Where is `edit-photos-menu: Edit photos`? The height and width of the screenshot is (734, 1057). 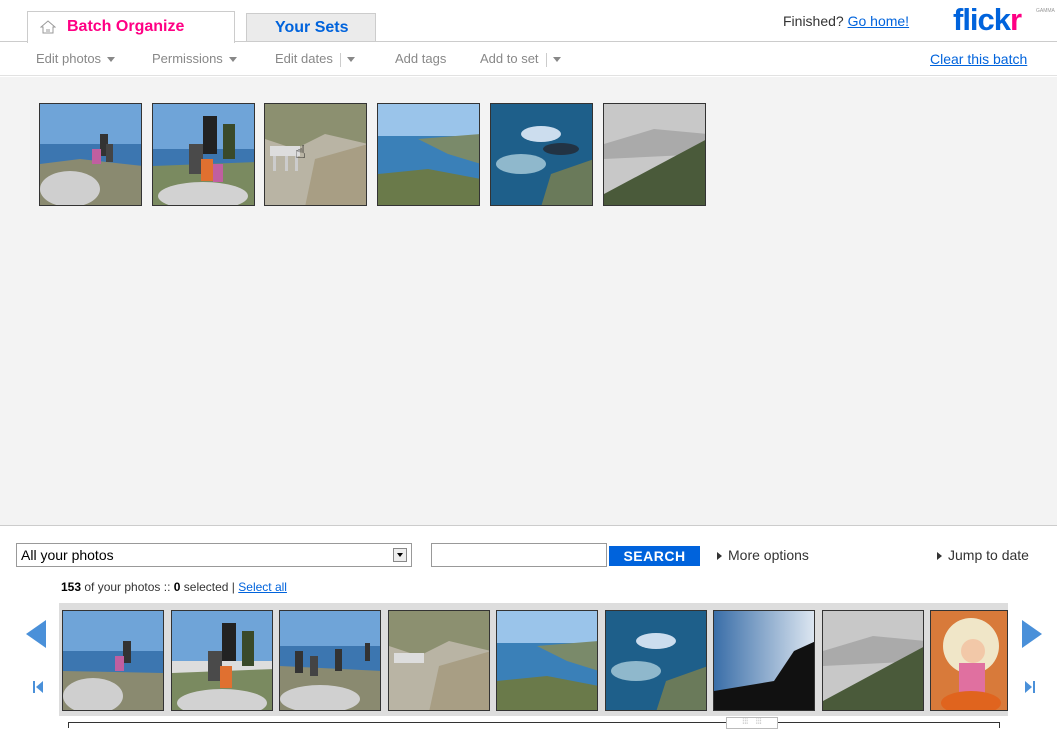 edit-photos-menu: Edit photos is located at coordinates (76, 58).